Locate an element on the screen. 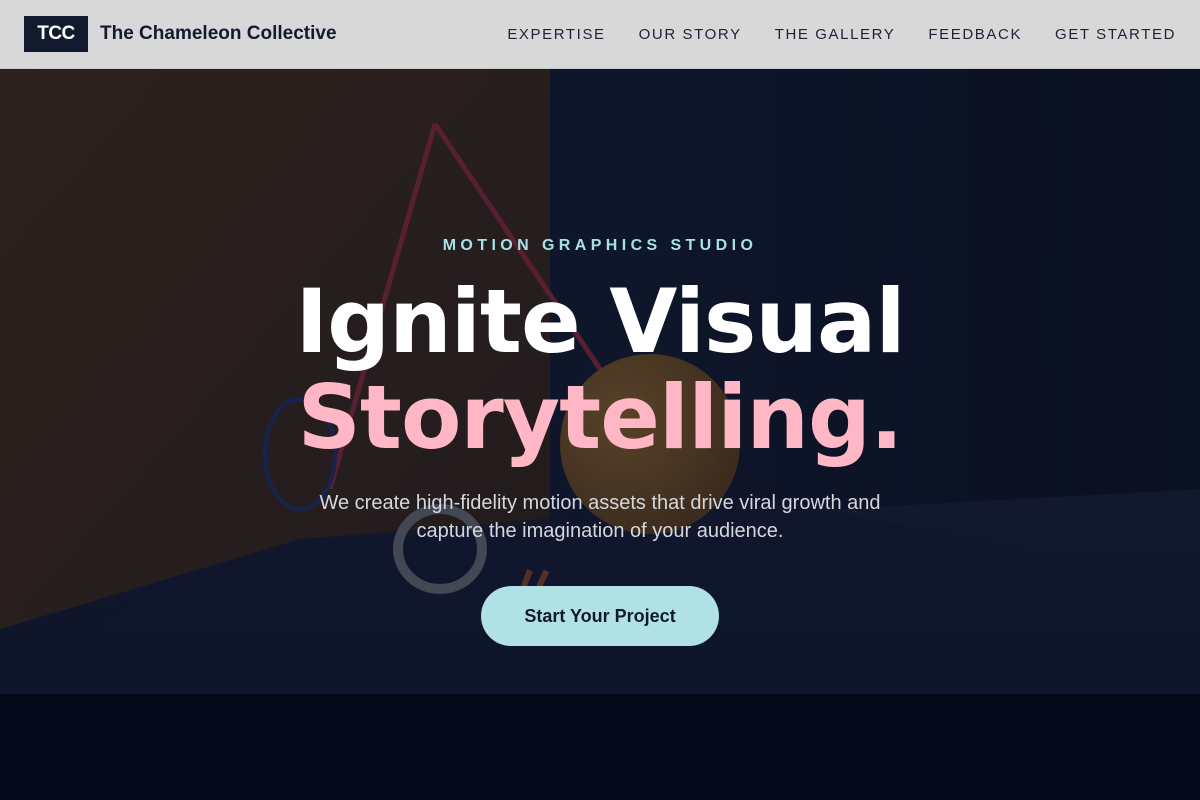 The height and width of the screenshot is (800, 1200). next-section is located at coordinates (600, 747).